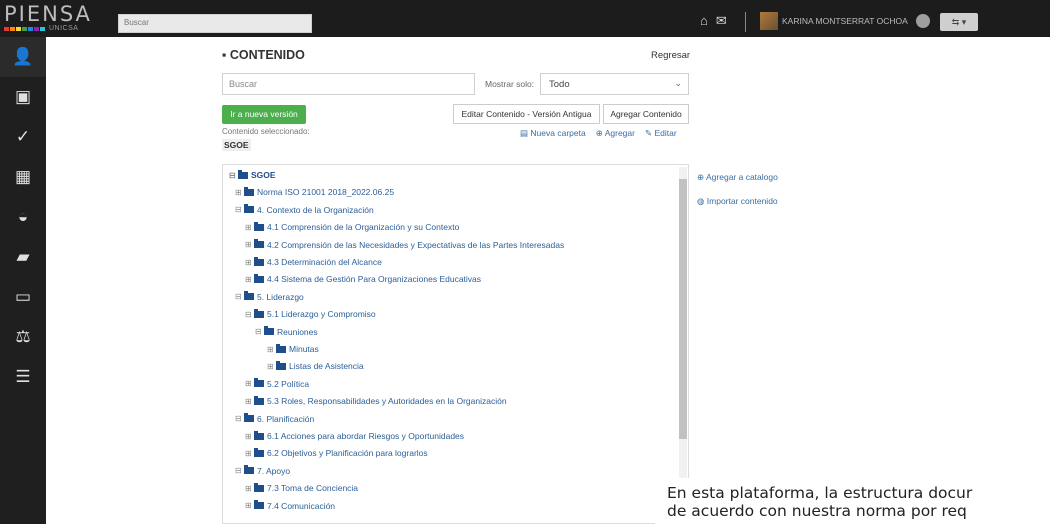 This screenshot has height=524, width=1050. Describe the element at coordinates (737, 177) in the screenshot. I see `add-to-catalog-link: ⊕ Agregar a catalogo` at that location.